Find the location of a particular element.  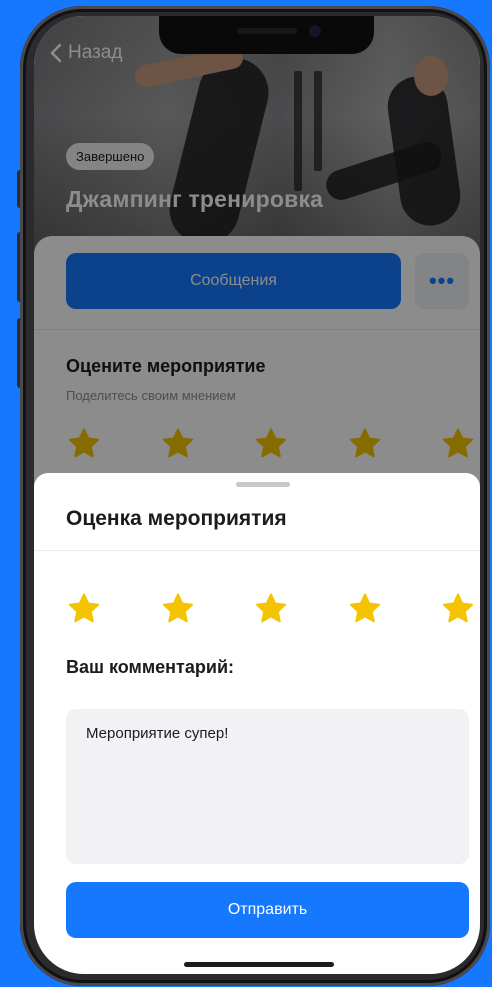

home-indicator is located at coordinates (259, 964).